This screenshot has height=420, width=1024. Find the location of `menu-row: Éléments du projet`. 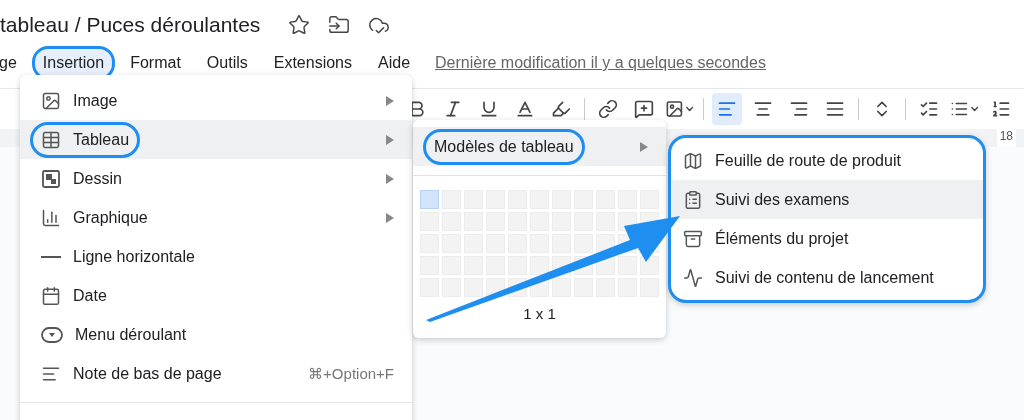

menu-row: Éléments du projet is located at coordinates (827, 238).